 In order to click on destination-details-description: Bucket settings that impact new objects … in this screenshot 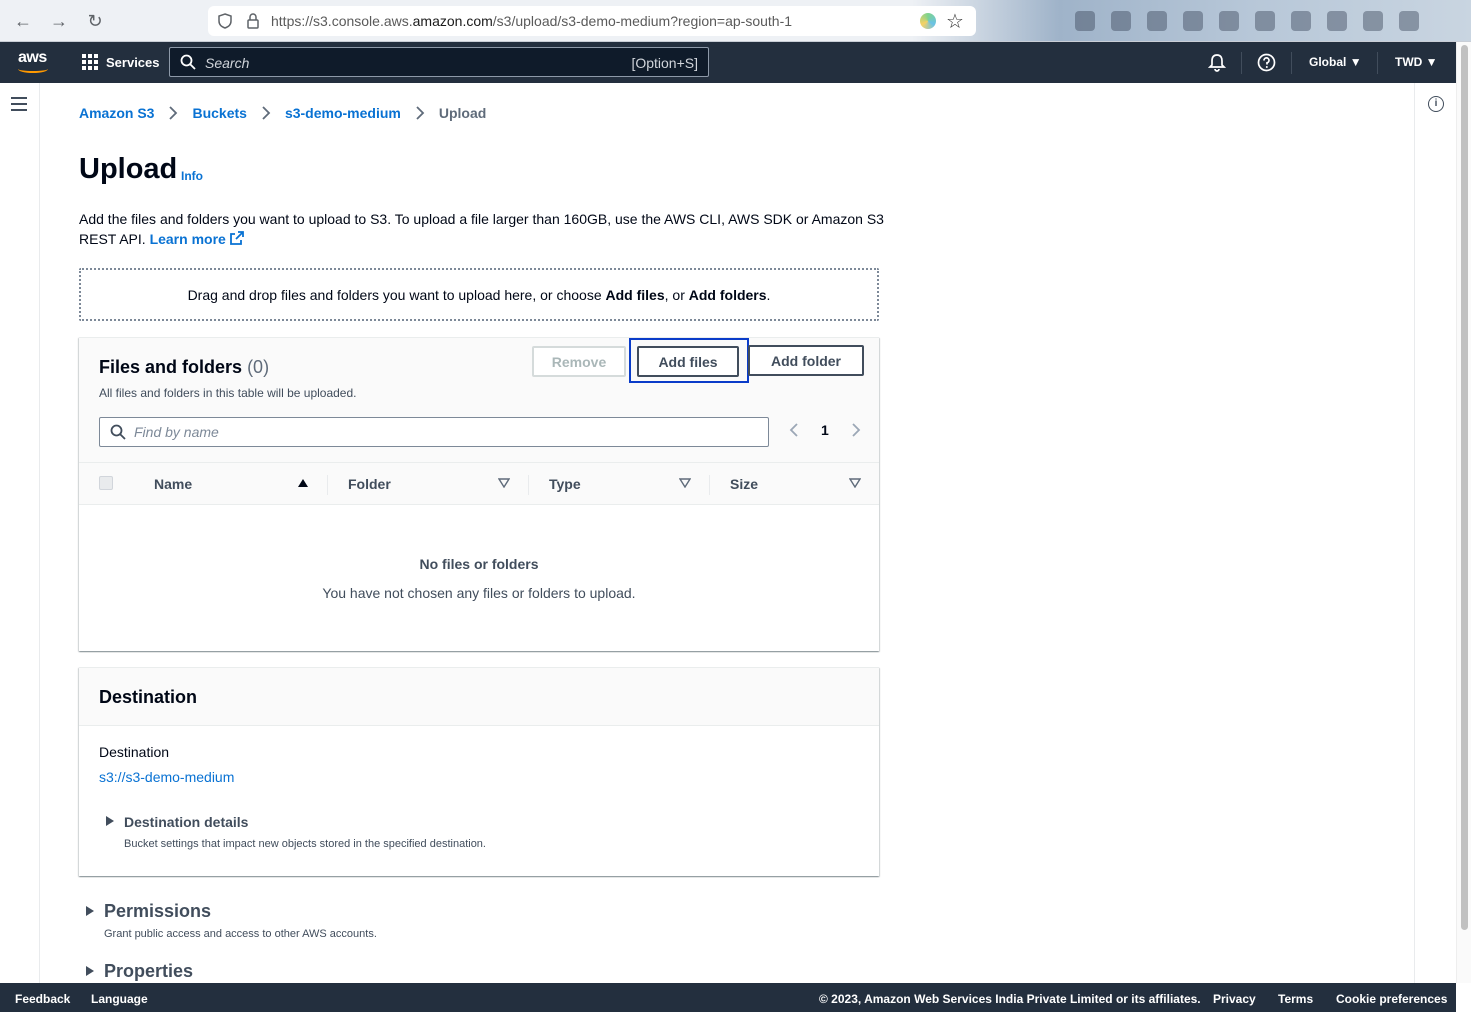, I will do `click(305, 844)`.